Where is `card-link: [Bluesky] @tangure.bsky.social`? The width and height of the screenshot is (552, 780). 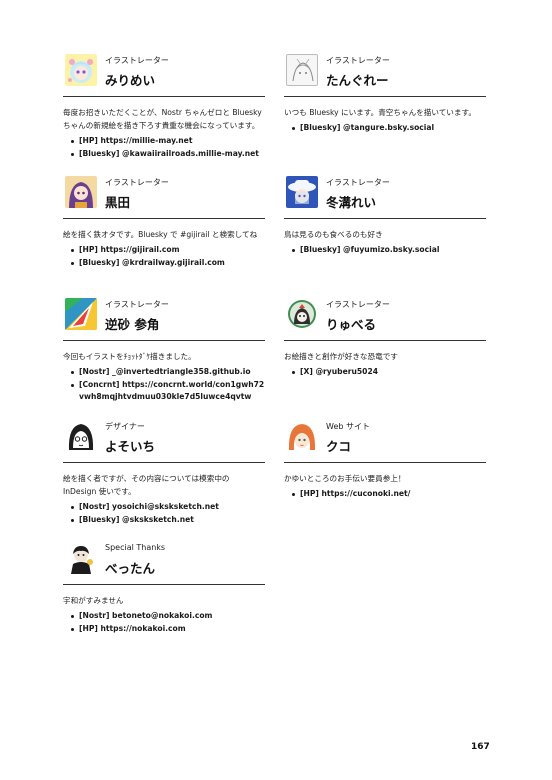 card-link: [Bluesky] @tangure.bsky.social is located at coordinates (385, 128).